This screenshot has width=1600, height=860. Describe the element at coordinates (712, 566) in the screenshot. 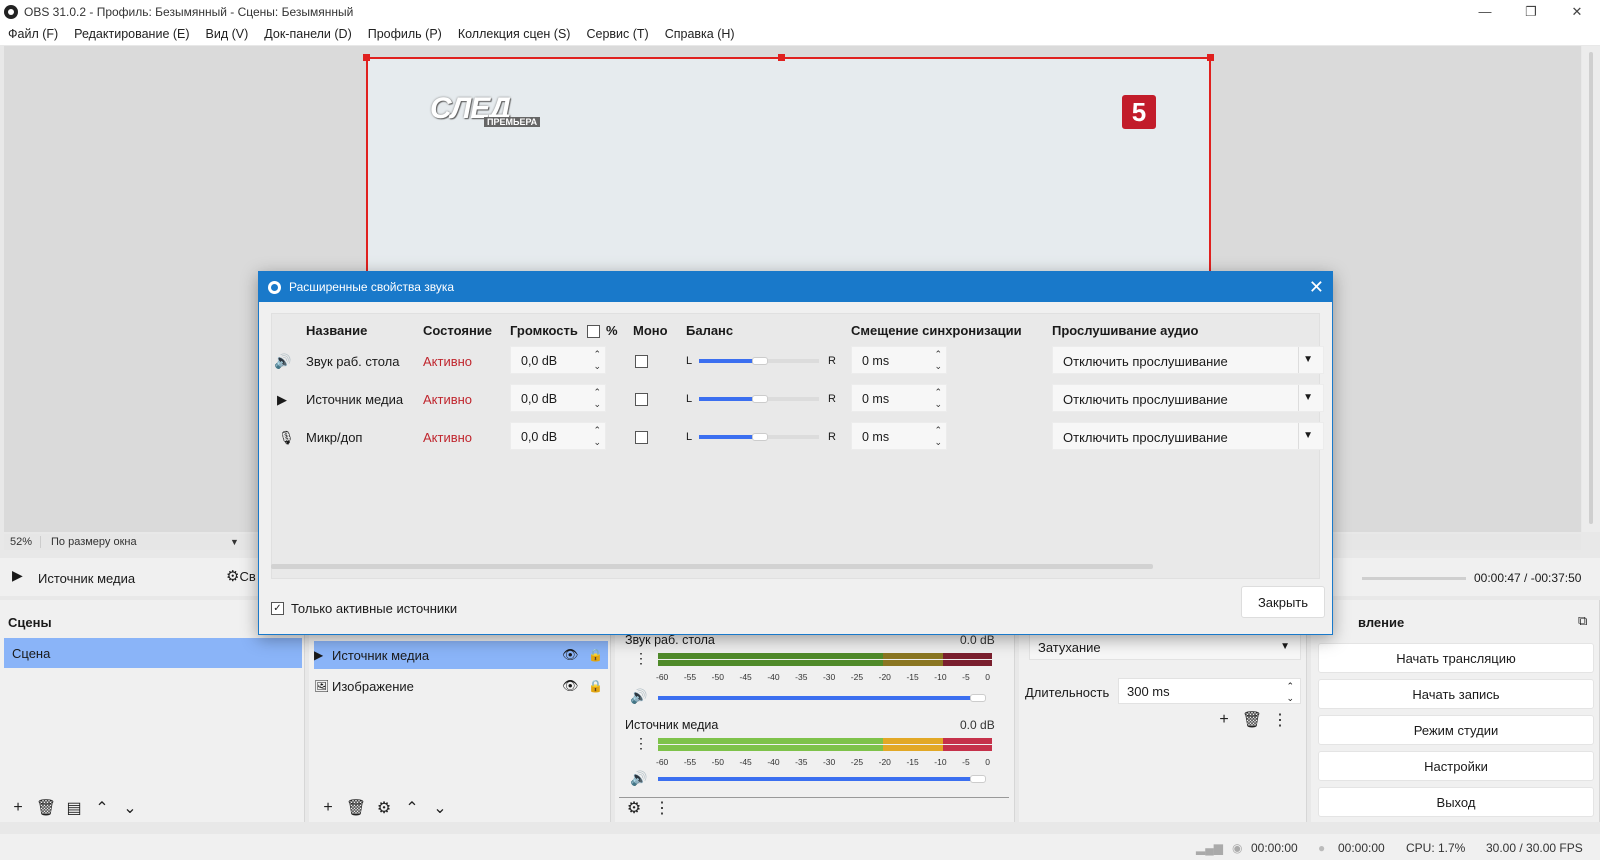

I see `table-horizontal-scrollbar` at that location.